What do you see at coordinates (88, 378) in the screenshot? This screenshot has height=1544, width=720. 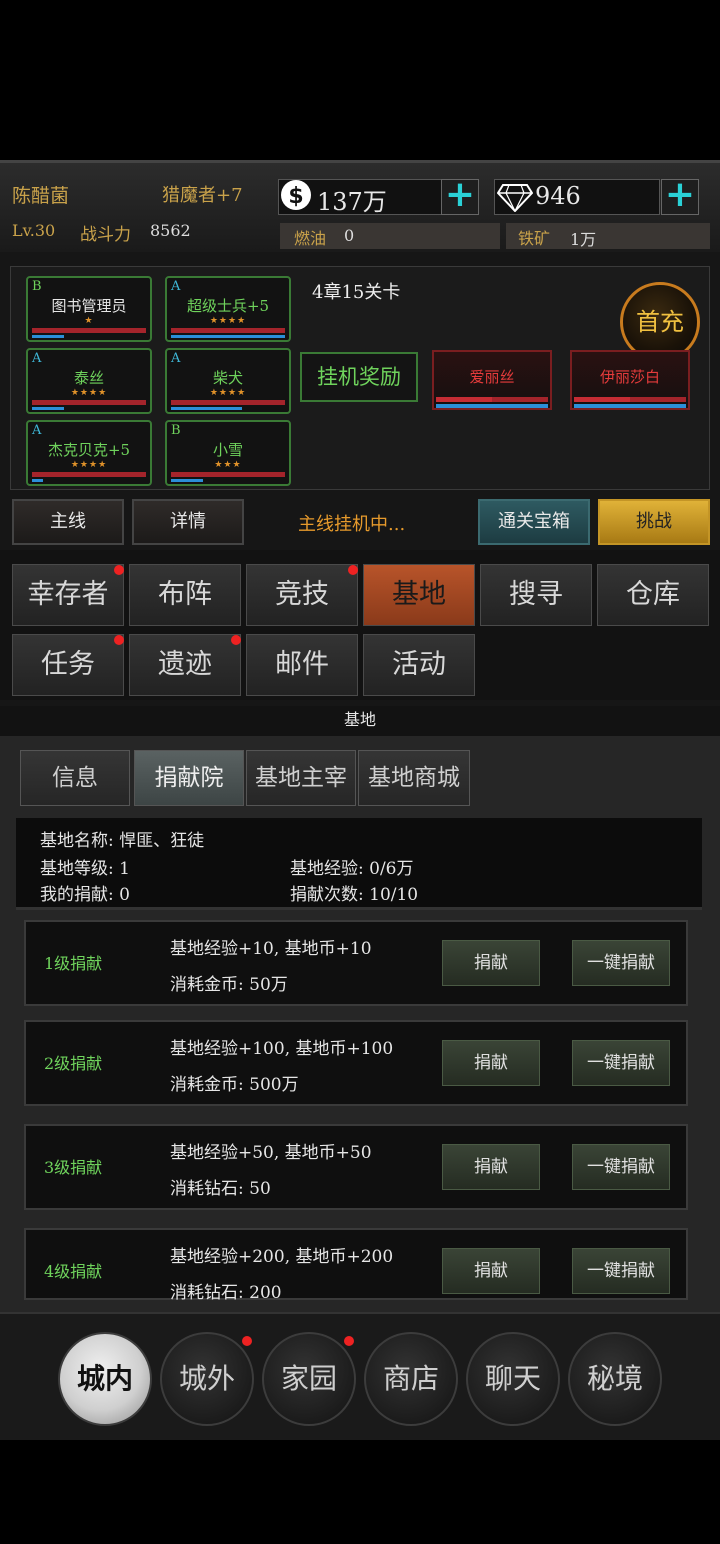 I see `member-name: 泰丝` at bounding box center [88, 378].